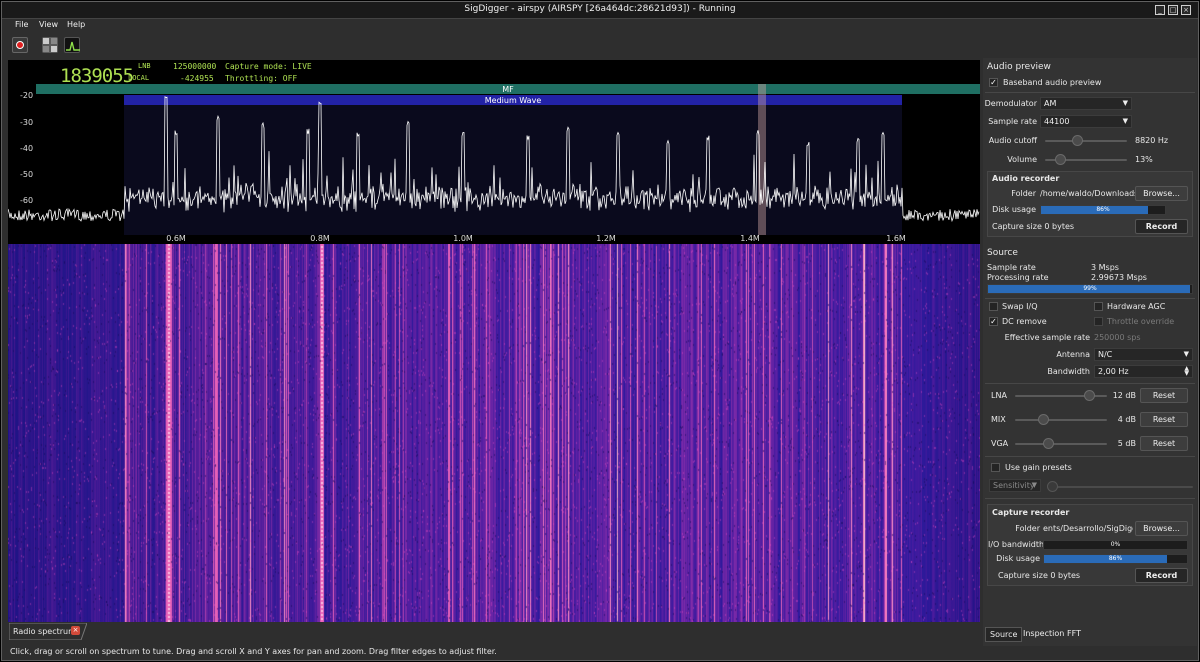  What do you see at coordinates (1126, 443) in the screenshot?
I see `gain-vga-value: 5 dB` at bounding box center [1126, 443].